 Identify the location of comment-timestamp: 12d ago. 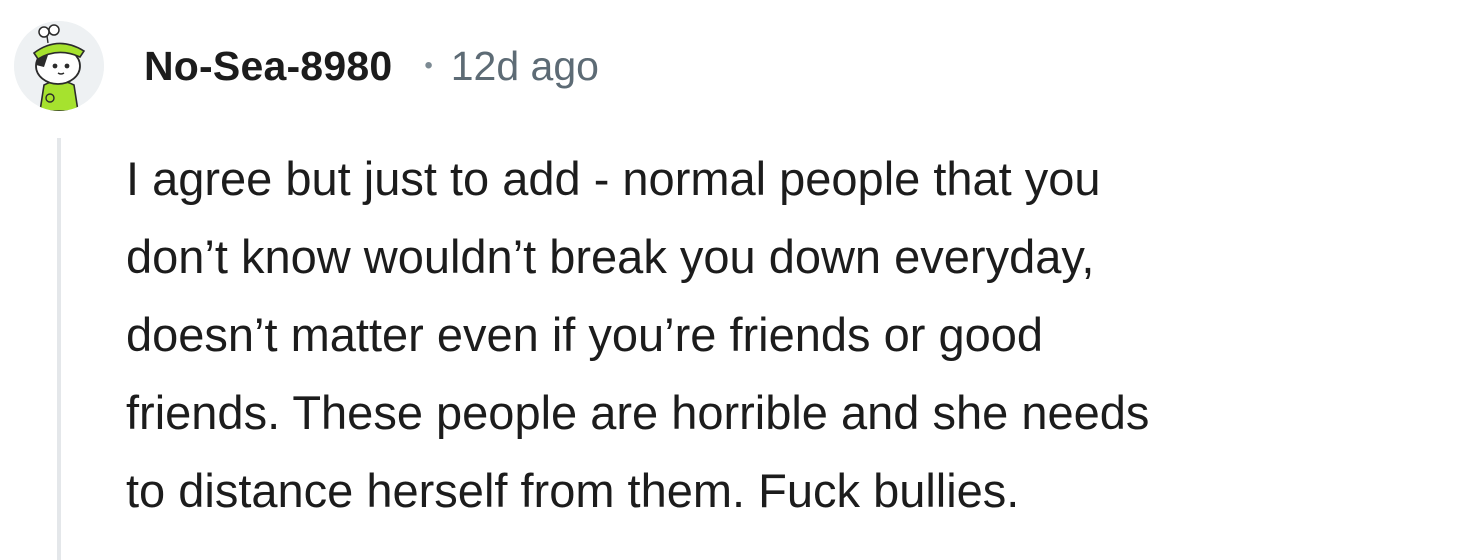
(525, 66).